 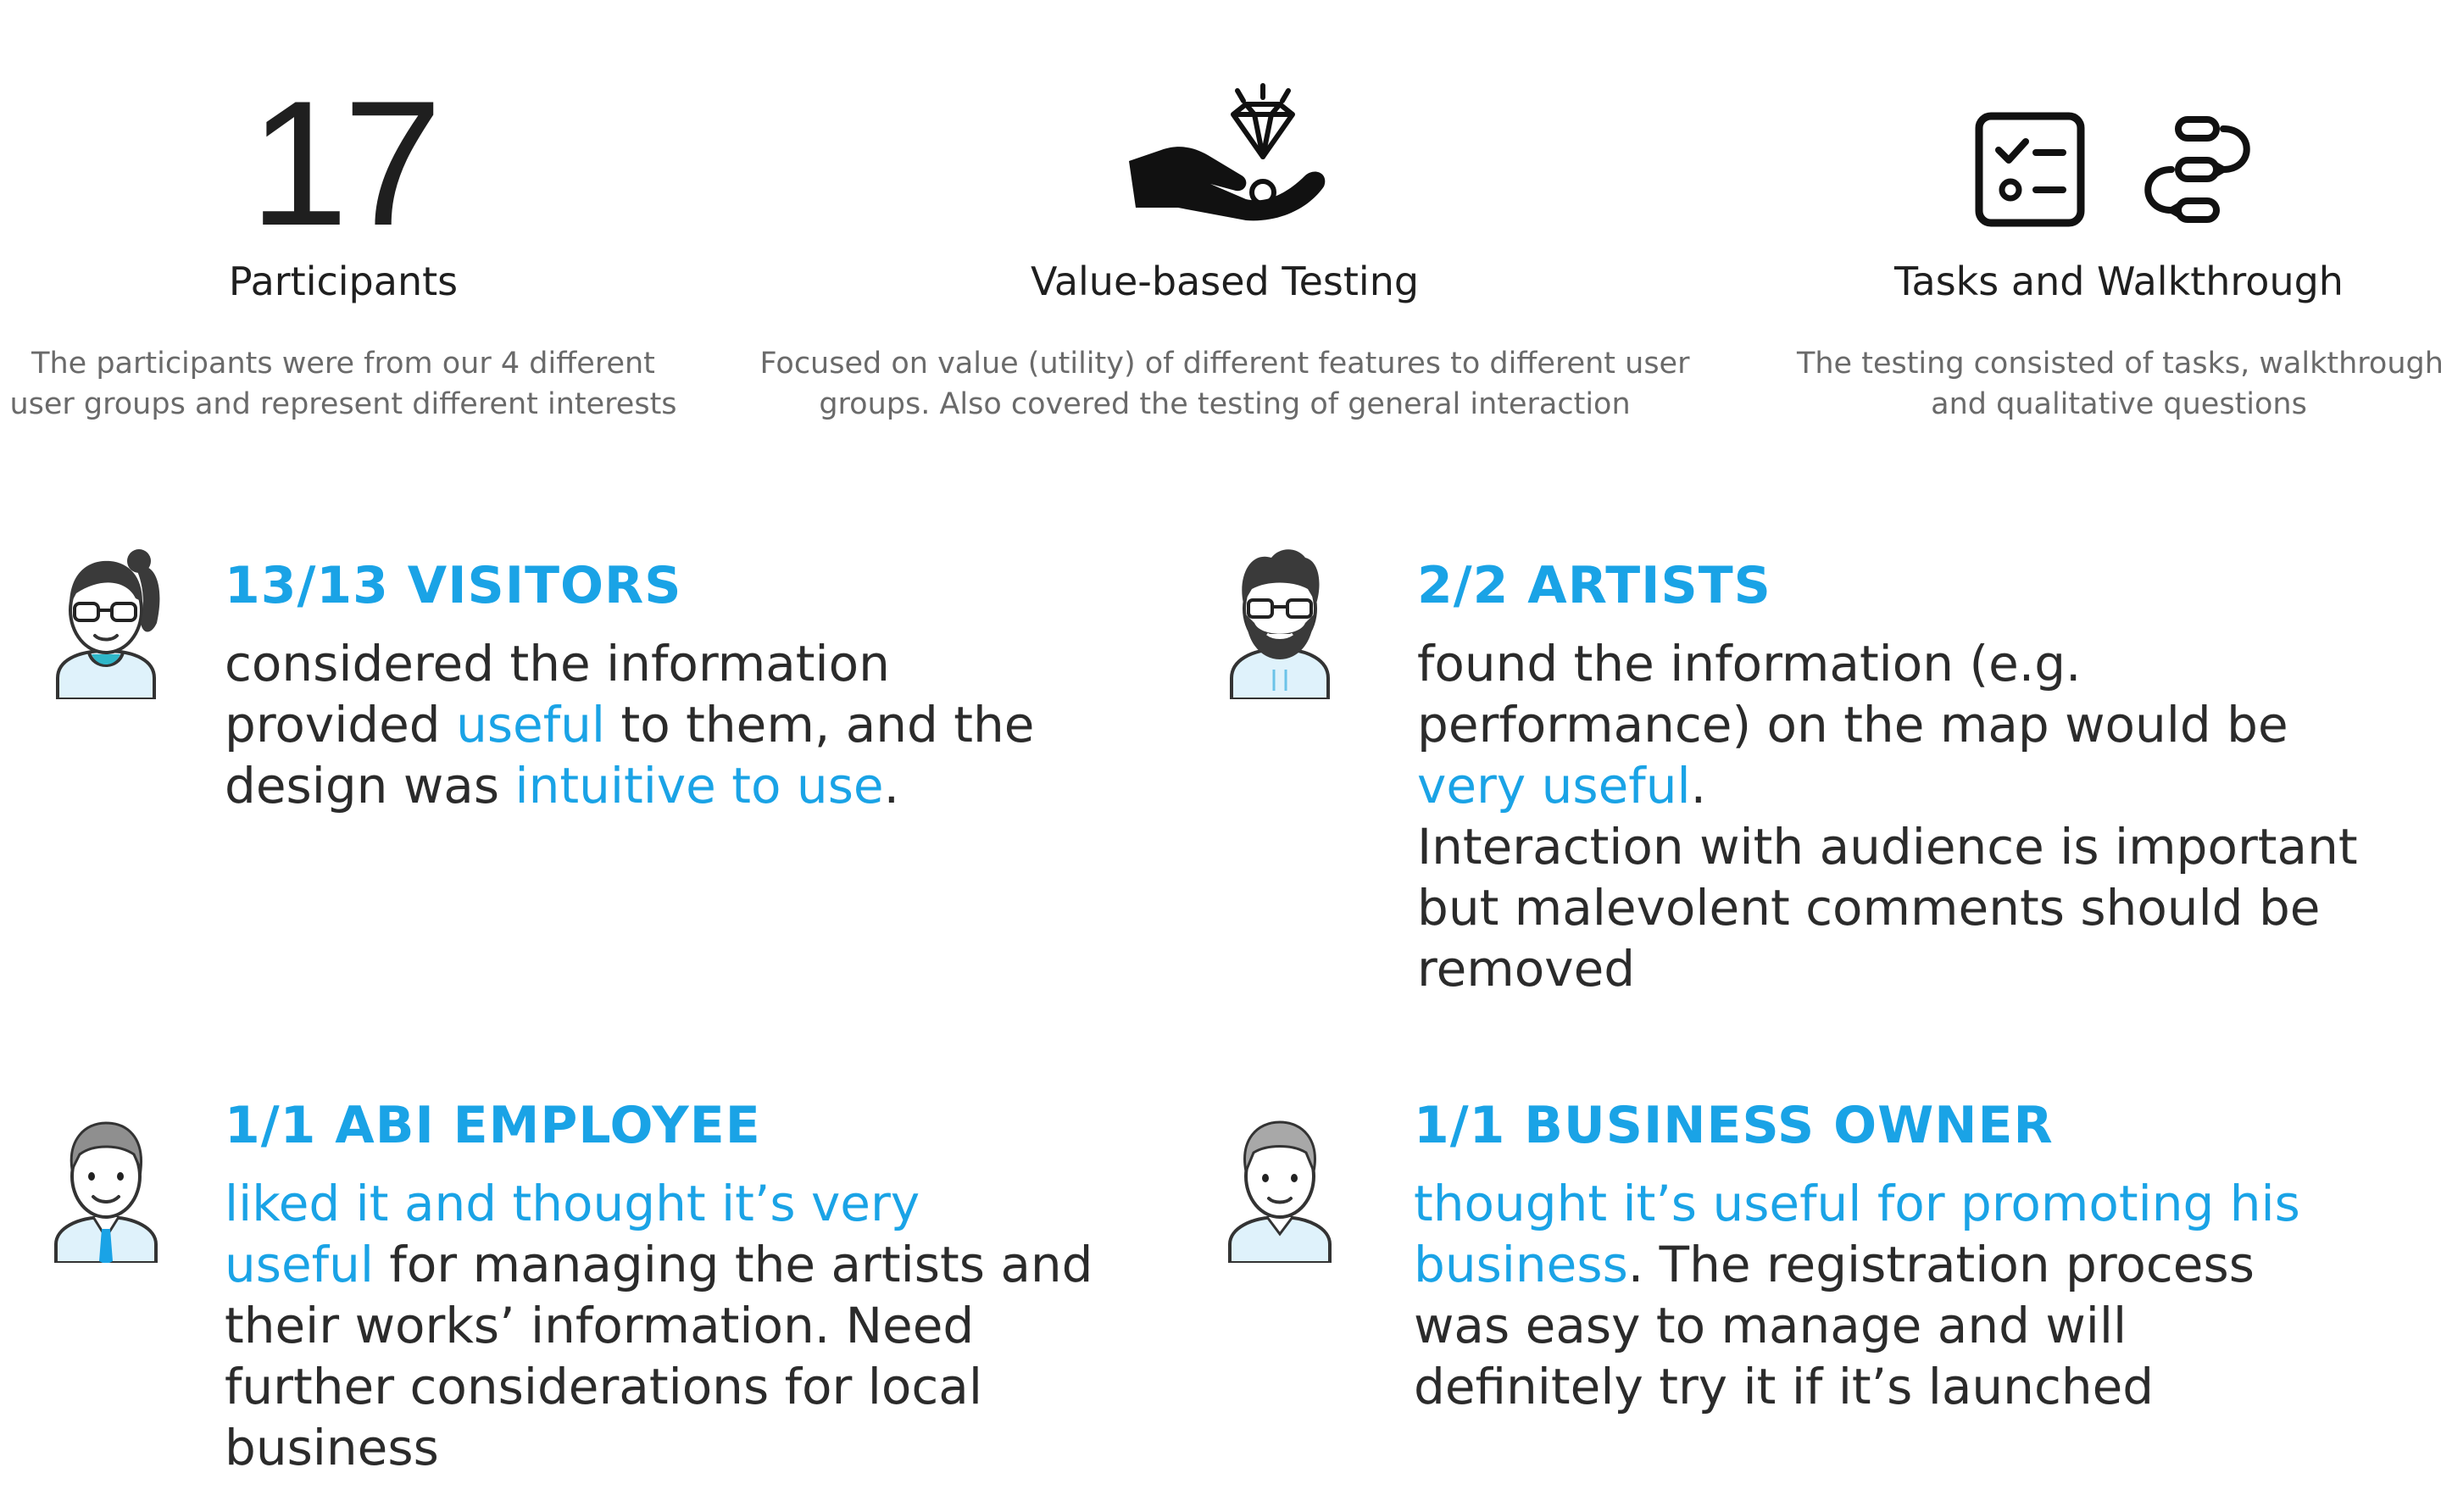 I want to click on highlight-text: intuitive to use, so click(x=699, y=786).